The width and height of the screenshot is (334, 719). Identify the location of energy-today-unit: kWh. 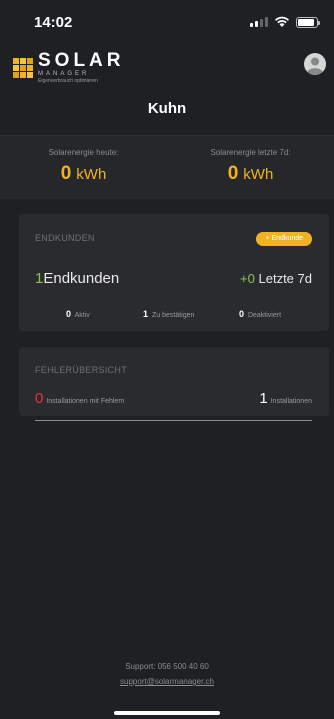
(91, 174).